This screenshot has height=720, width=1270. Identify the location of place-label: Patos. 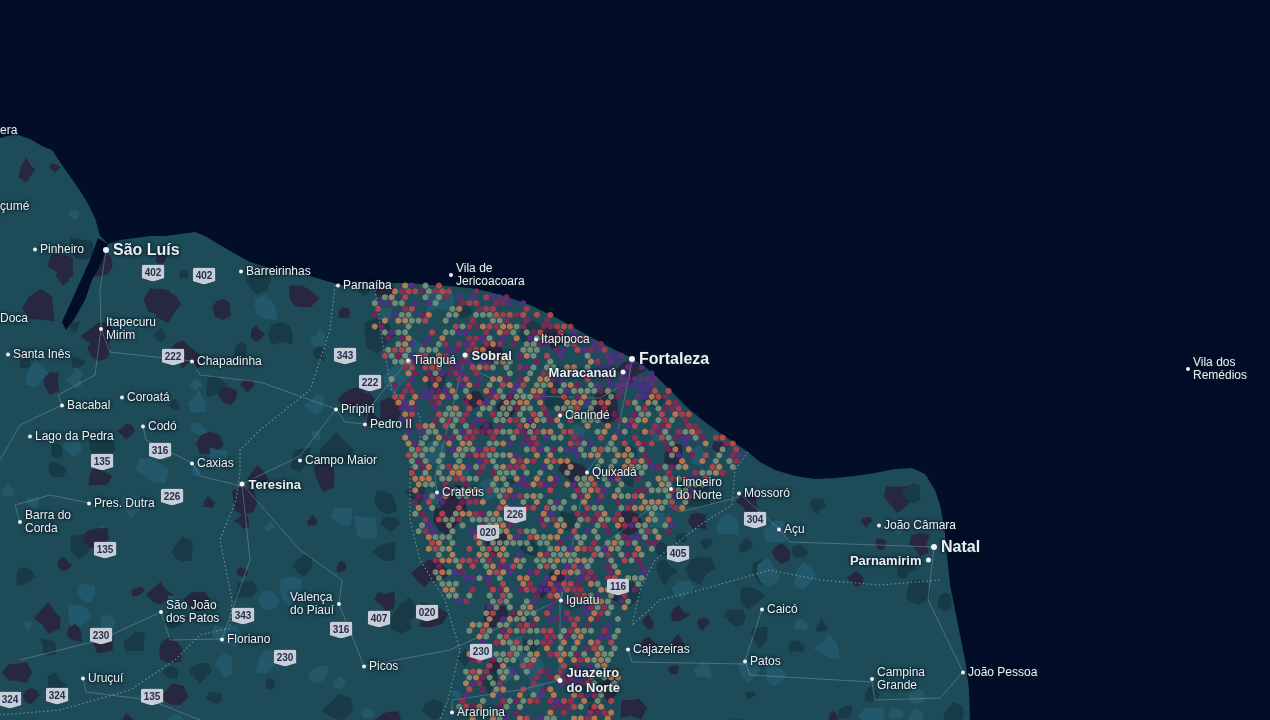
(765, 661).